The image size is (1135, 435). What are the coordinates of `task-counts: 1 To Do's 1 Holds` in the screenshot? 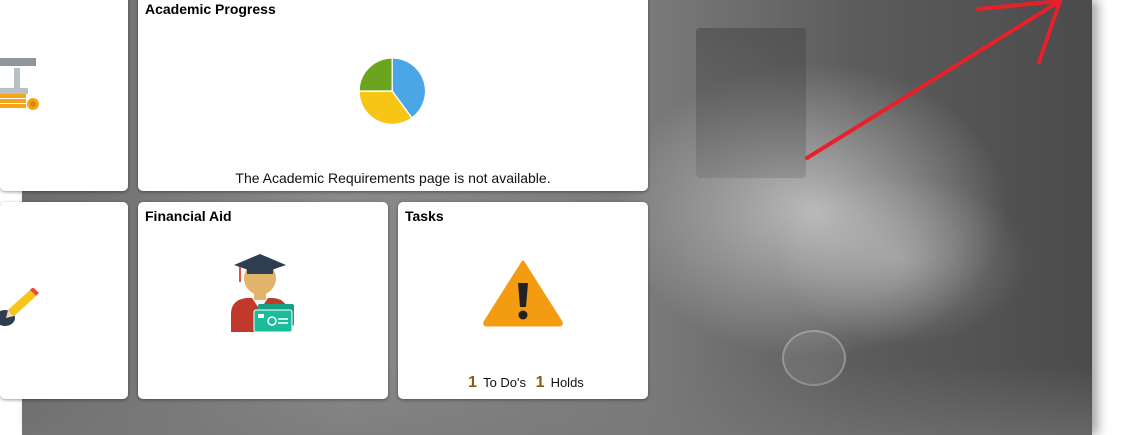 It's located at (523, 383).